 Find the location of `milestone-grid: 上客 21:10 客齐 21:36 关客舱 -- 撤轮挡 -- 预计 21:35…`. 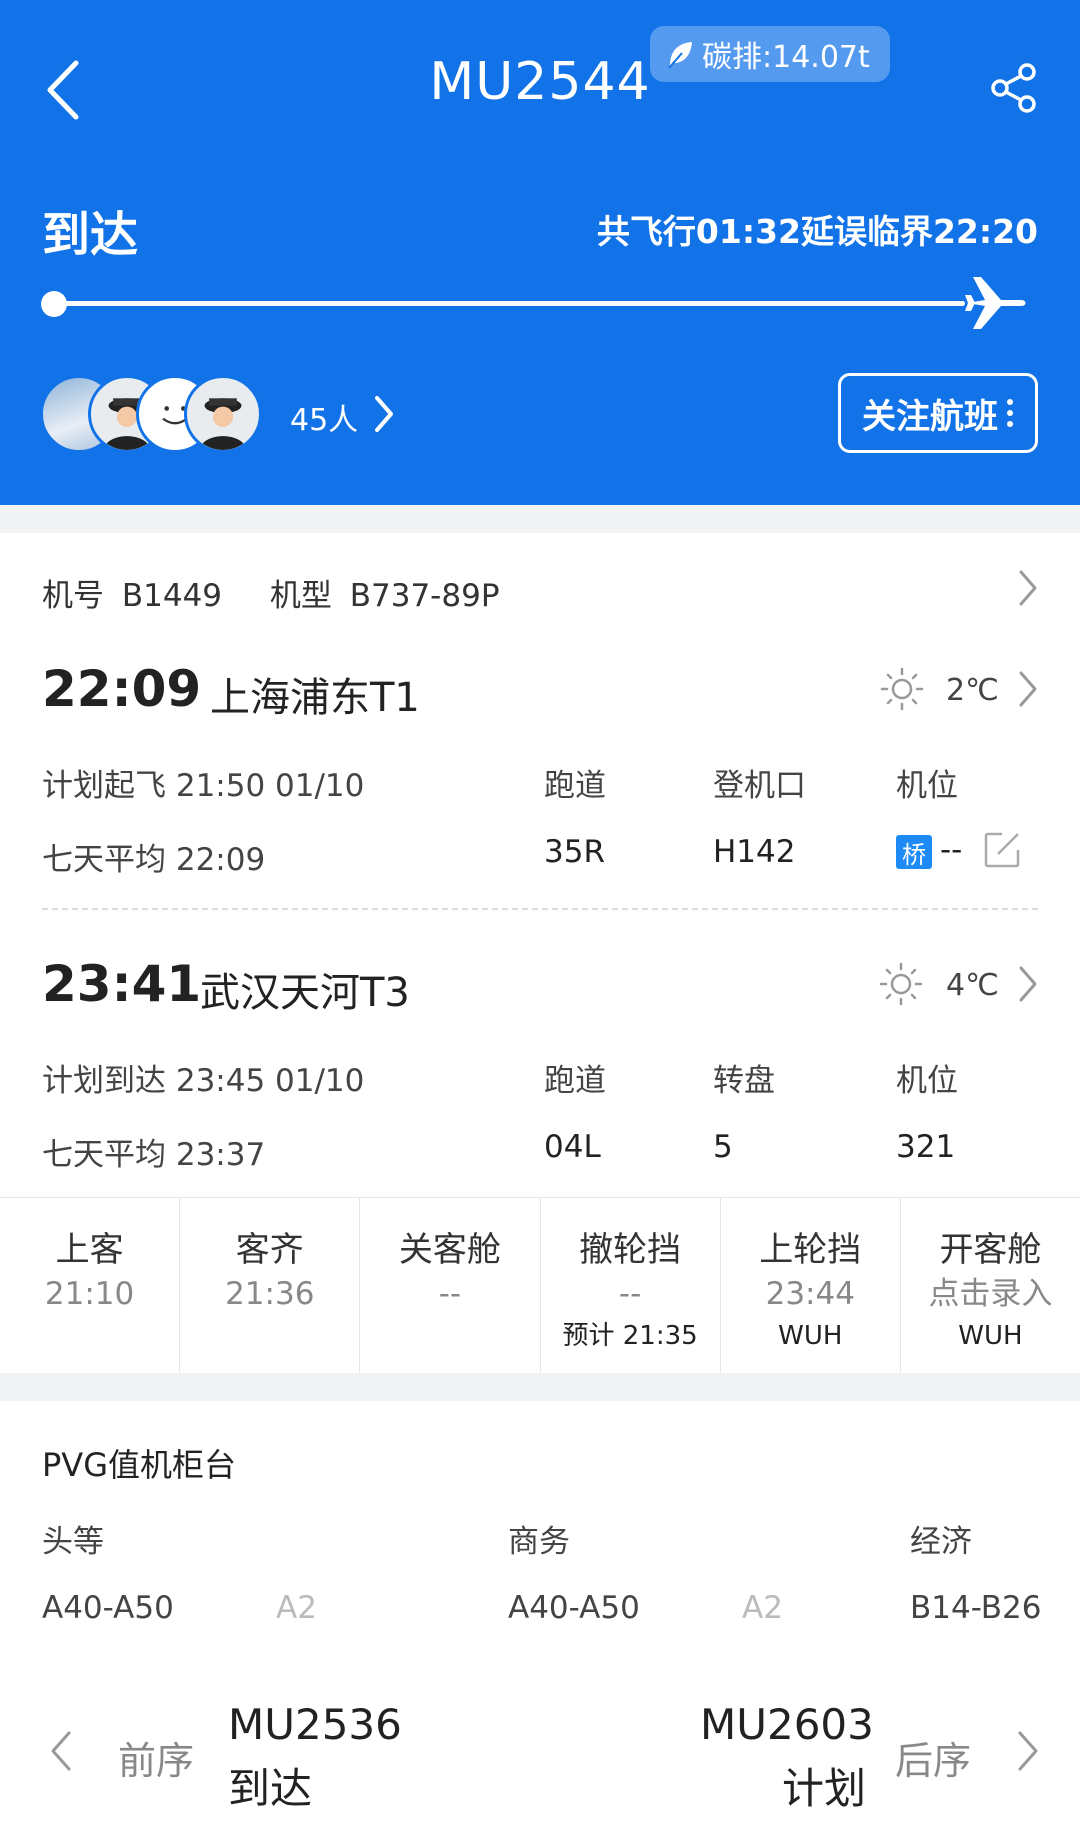

milestone-grid: 上客 21:10 客齐 21:36 关客舱 -- 撤轮挡 -- 预计 21:35… is located at coordinates (540, 1284).